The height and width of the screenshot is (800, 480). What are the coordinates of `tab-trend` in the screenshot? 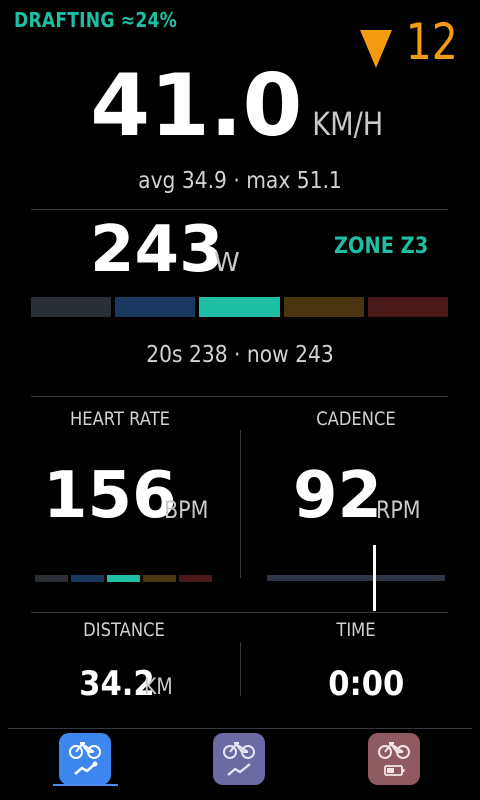 It's located at (239, 759).